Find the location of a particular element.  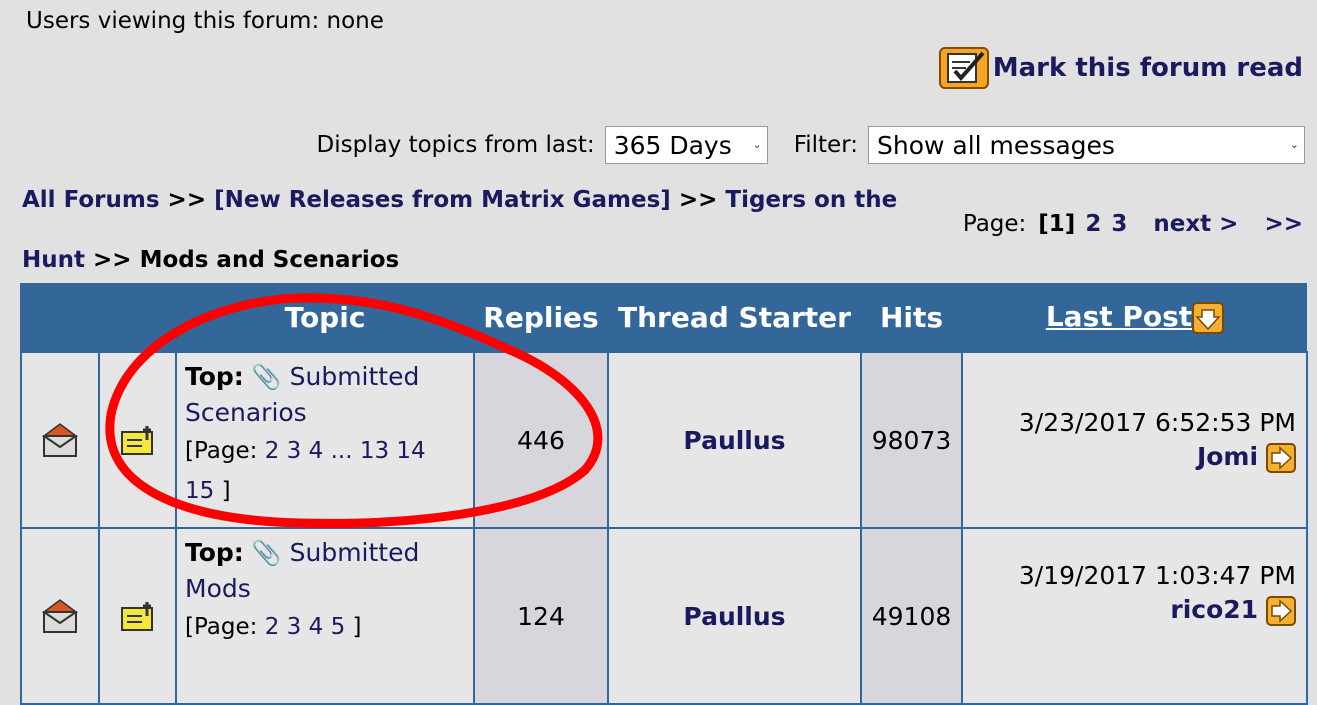

topic-title-link: Scenarios is located at coordinates (246, 412).